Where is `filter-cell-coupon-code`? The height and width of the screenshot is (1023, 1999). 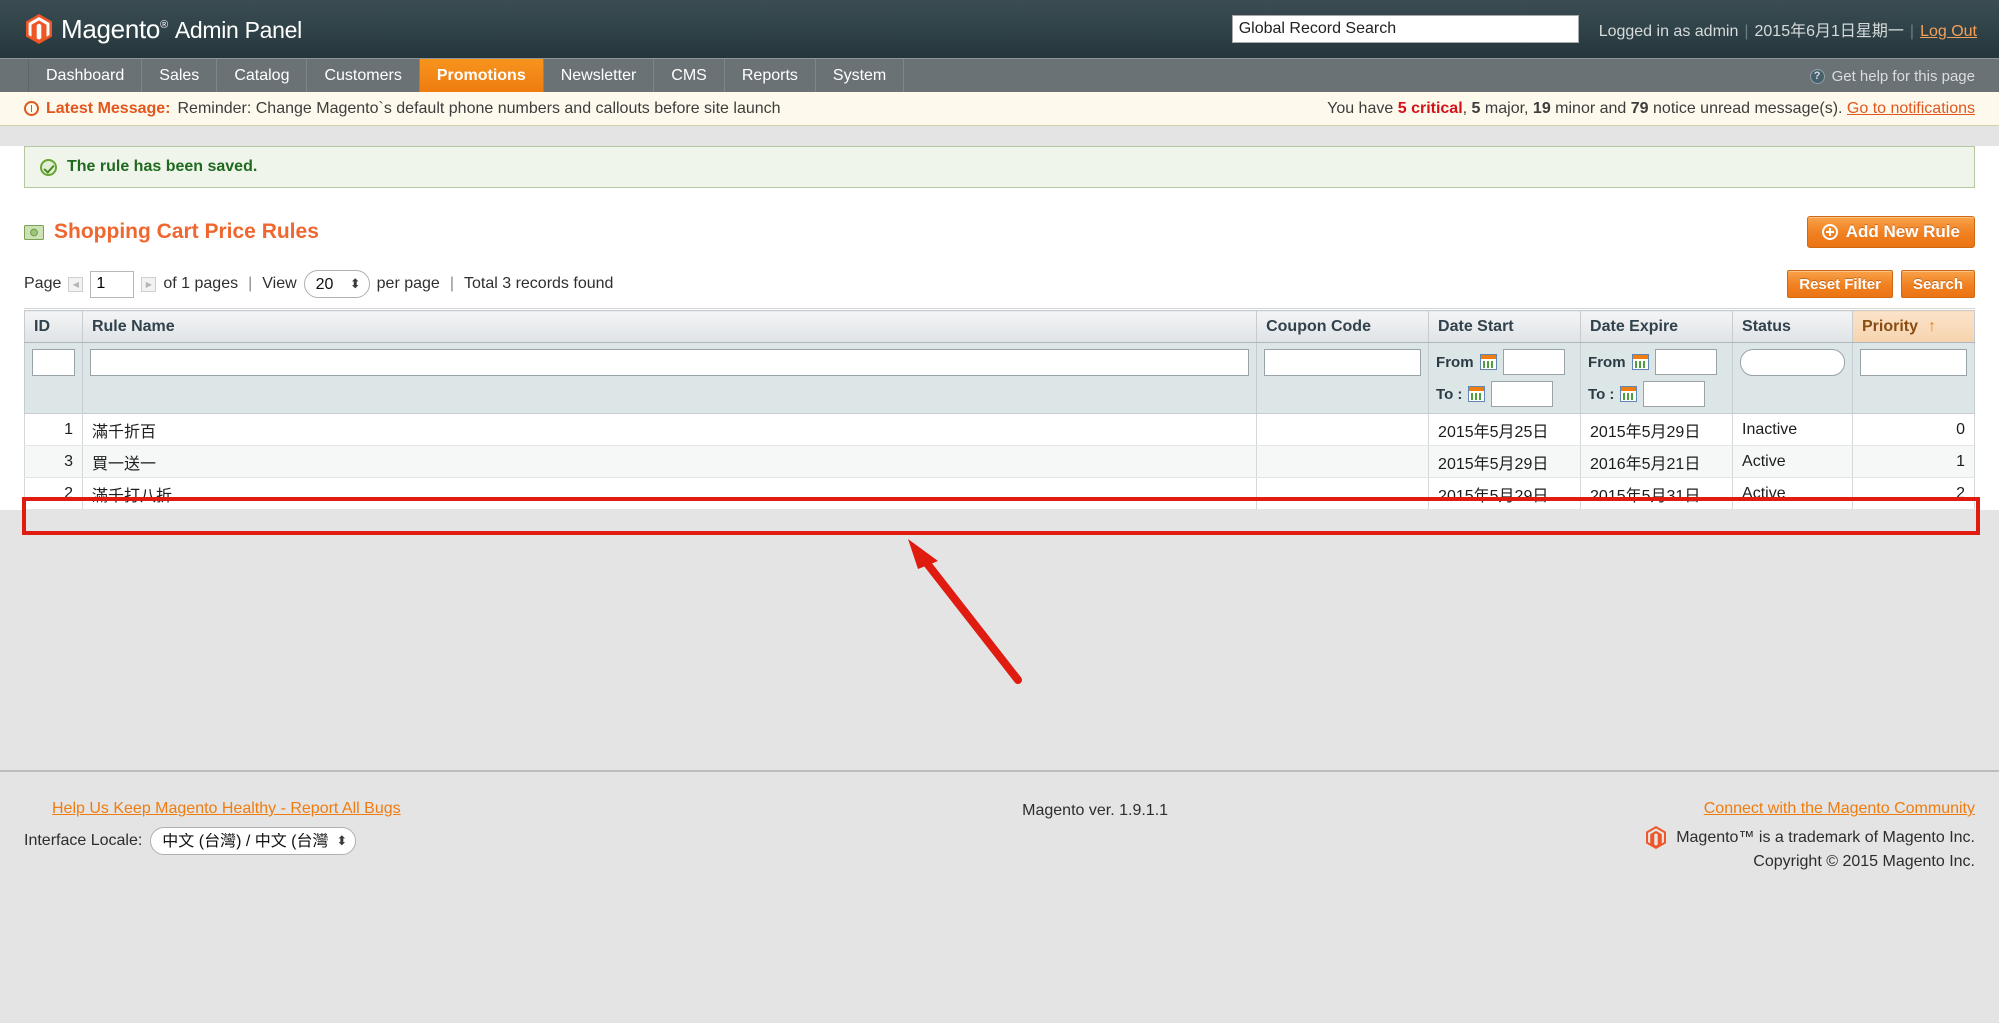 filter-cell-coupon-code is located at coordinates (1343, 378).